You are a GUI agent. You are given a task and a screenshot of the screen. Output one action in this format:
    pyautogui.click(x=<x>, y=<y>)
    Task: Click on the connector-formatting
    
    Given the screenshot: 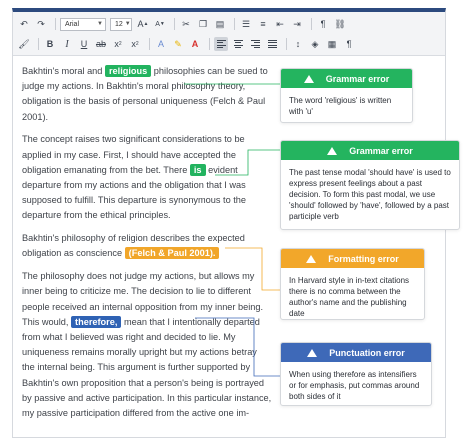 What is the action you would take?
    pyautogui.click(x=252, y=269)
    